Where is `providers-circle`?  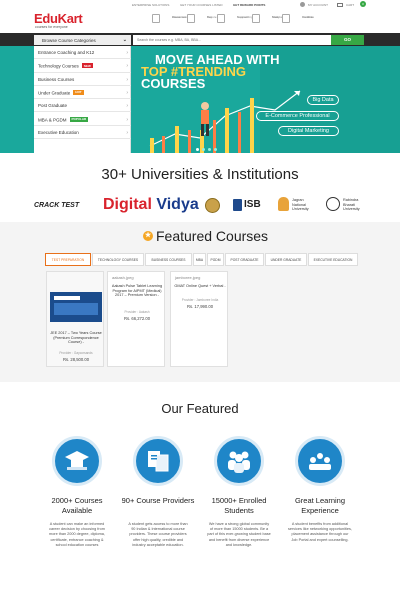 providers-circle is located at coordinates (158, 461).